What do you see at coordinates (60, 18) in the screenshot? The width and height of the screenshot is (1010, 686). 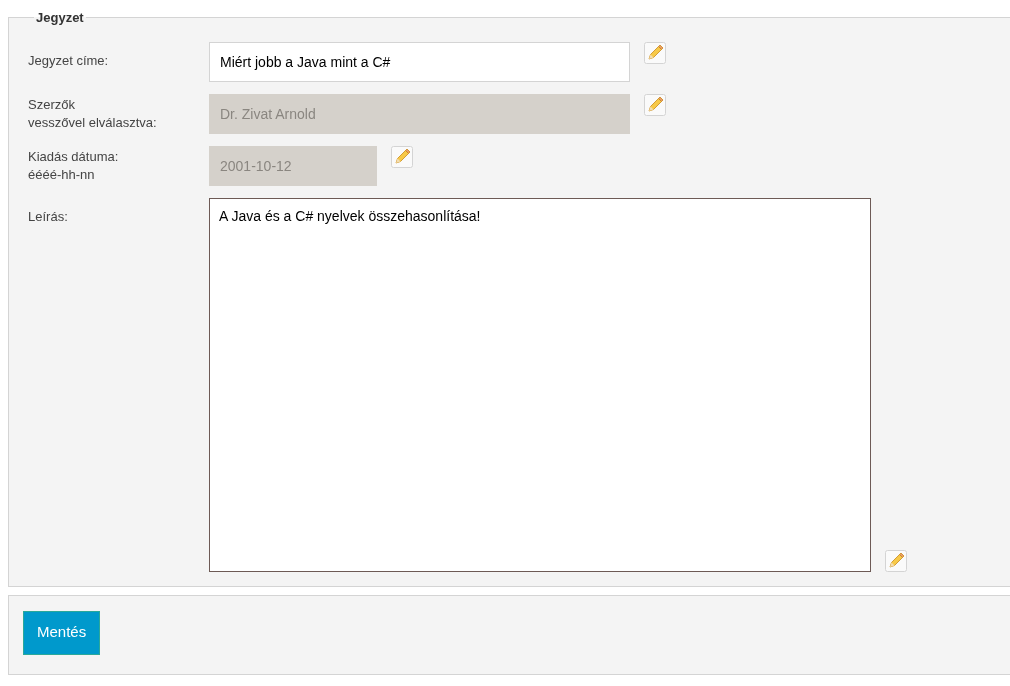 I see `panel-legend: Jegyzet` at bounding box center [60, 18].